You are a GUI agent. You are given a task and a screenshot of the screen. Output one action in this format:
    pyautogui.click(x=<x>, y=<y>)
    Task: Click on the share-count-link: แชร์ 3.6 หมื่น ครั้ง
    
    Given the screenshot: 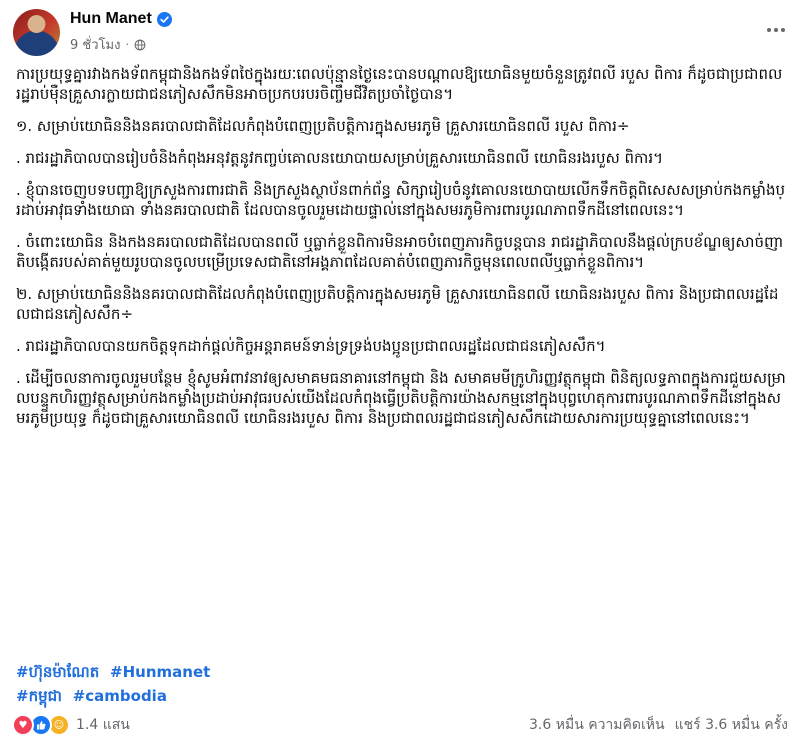 What is the action you would take?
    pyautogui.click(x=731, y=725)
    